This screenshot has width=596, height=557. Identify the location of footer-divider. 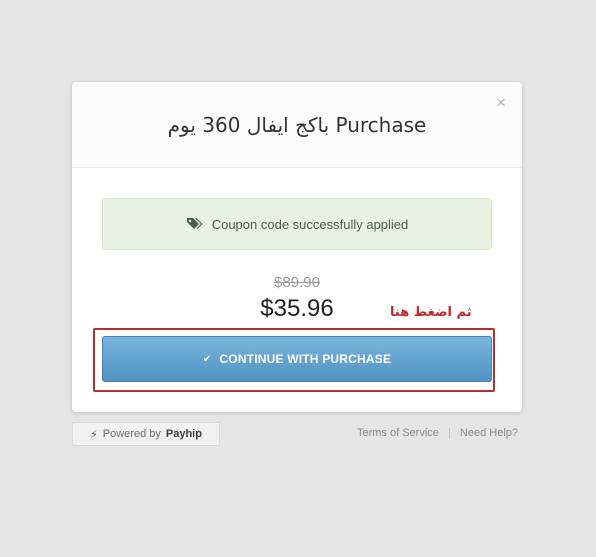
(449, 433).